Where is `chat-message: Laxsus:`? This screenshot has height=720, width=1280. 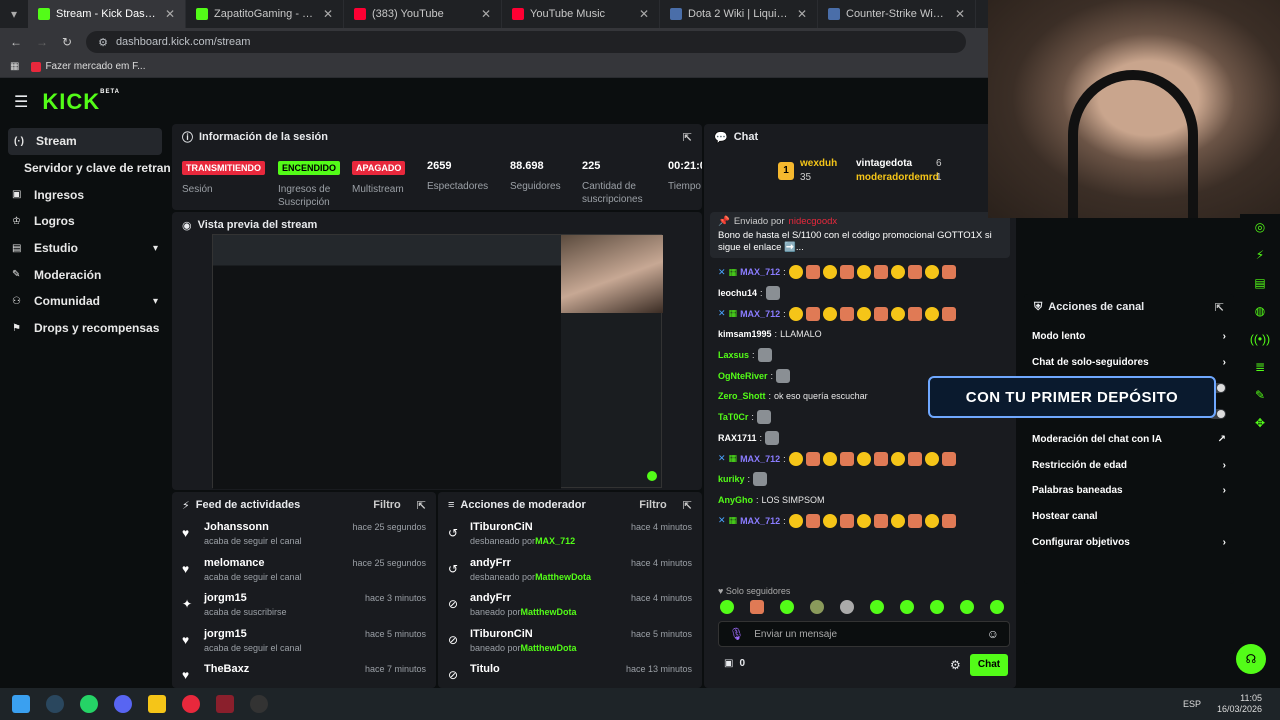
chat-message: Laxsus: is located at coordinates (862, 355).